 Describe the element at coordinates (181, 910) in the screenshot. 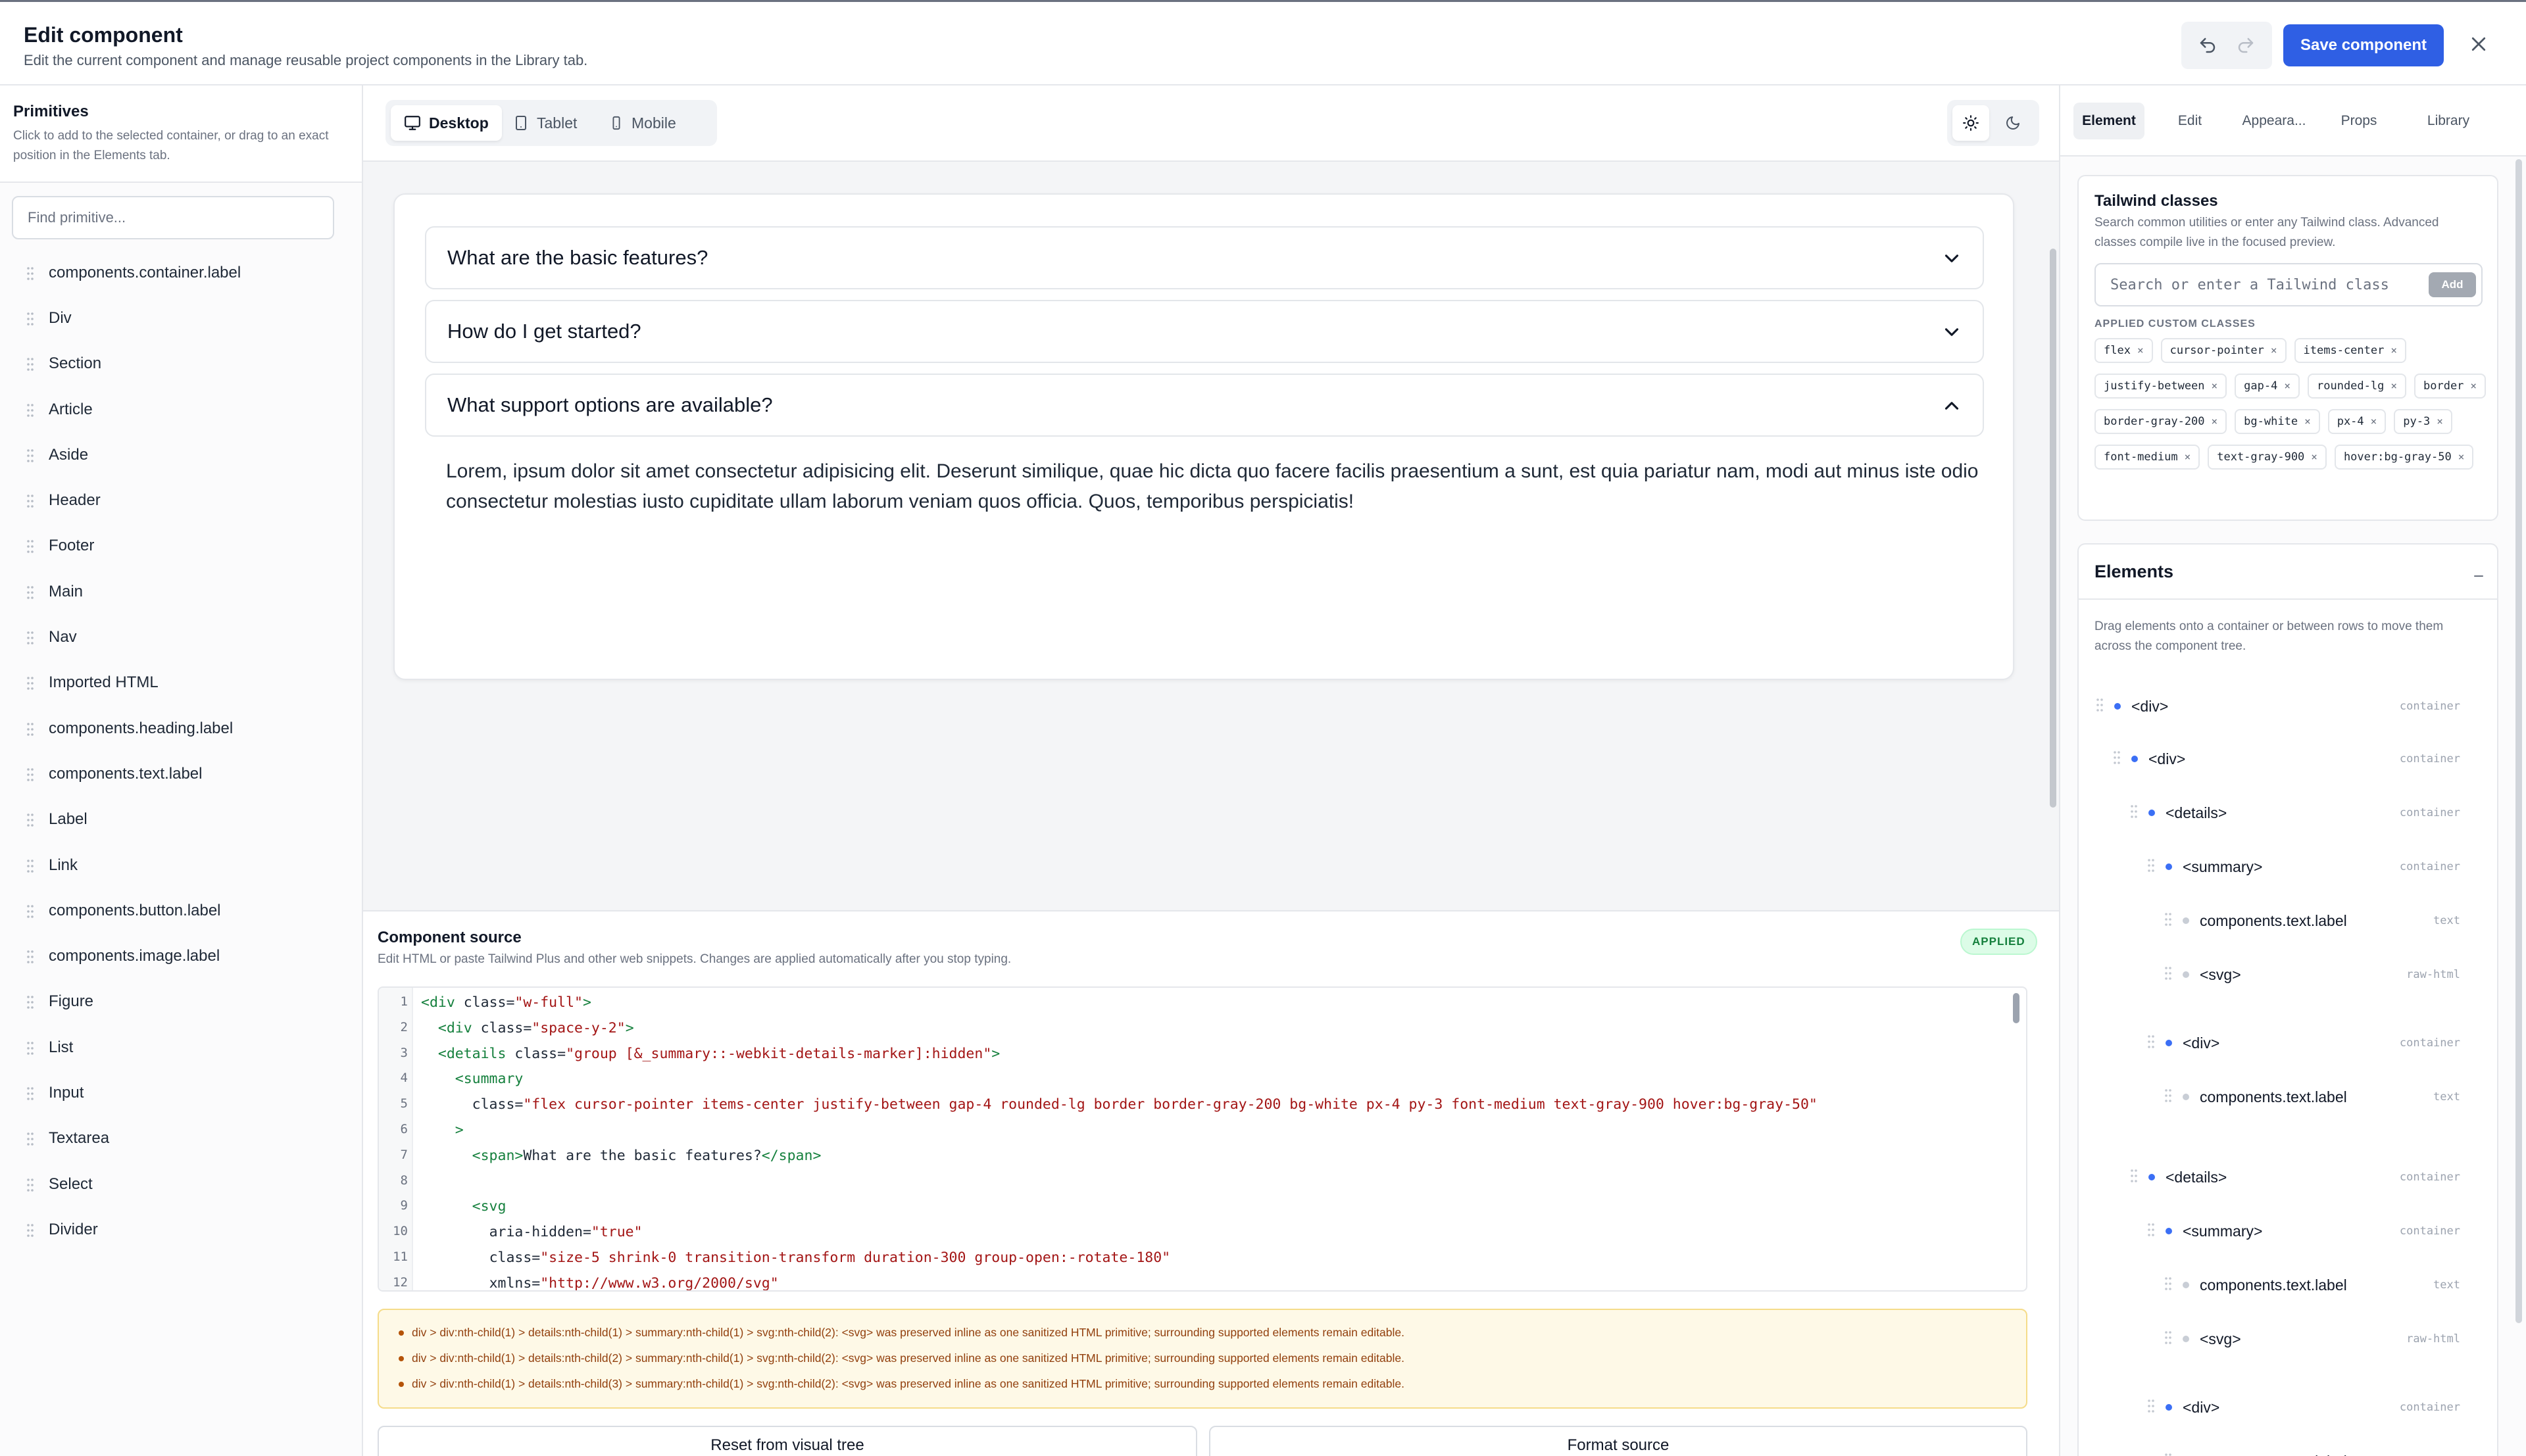

I see `primitive-item: components.button.label` at that location.